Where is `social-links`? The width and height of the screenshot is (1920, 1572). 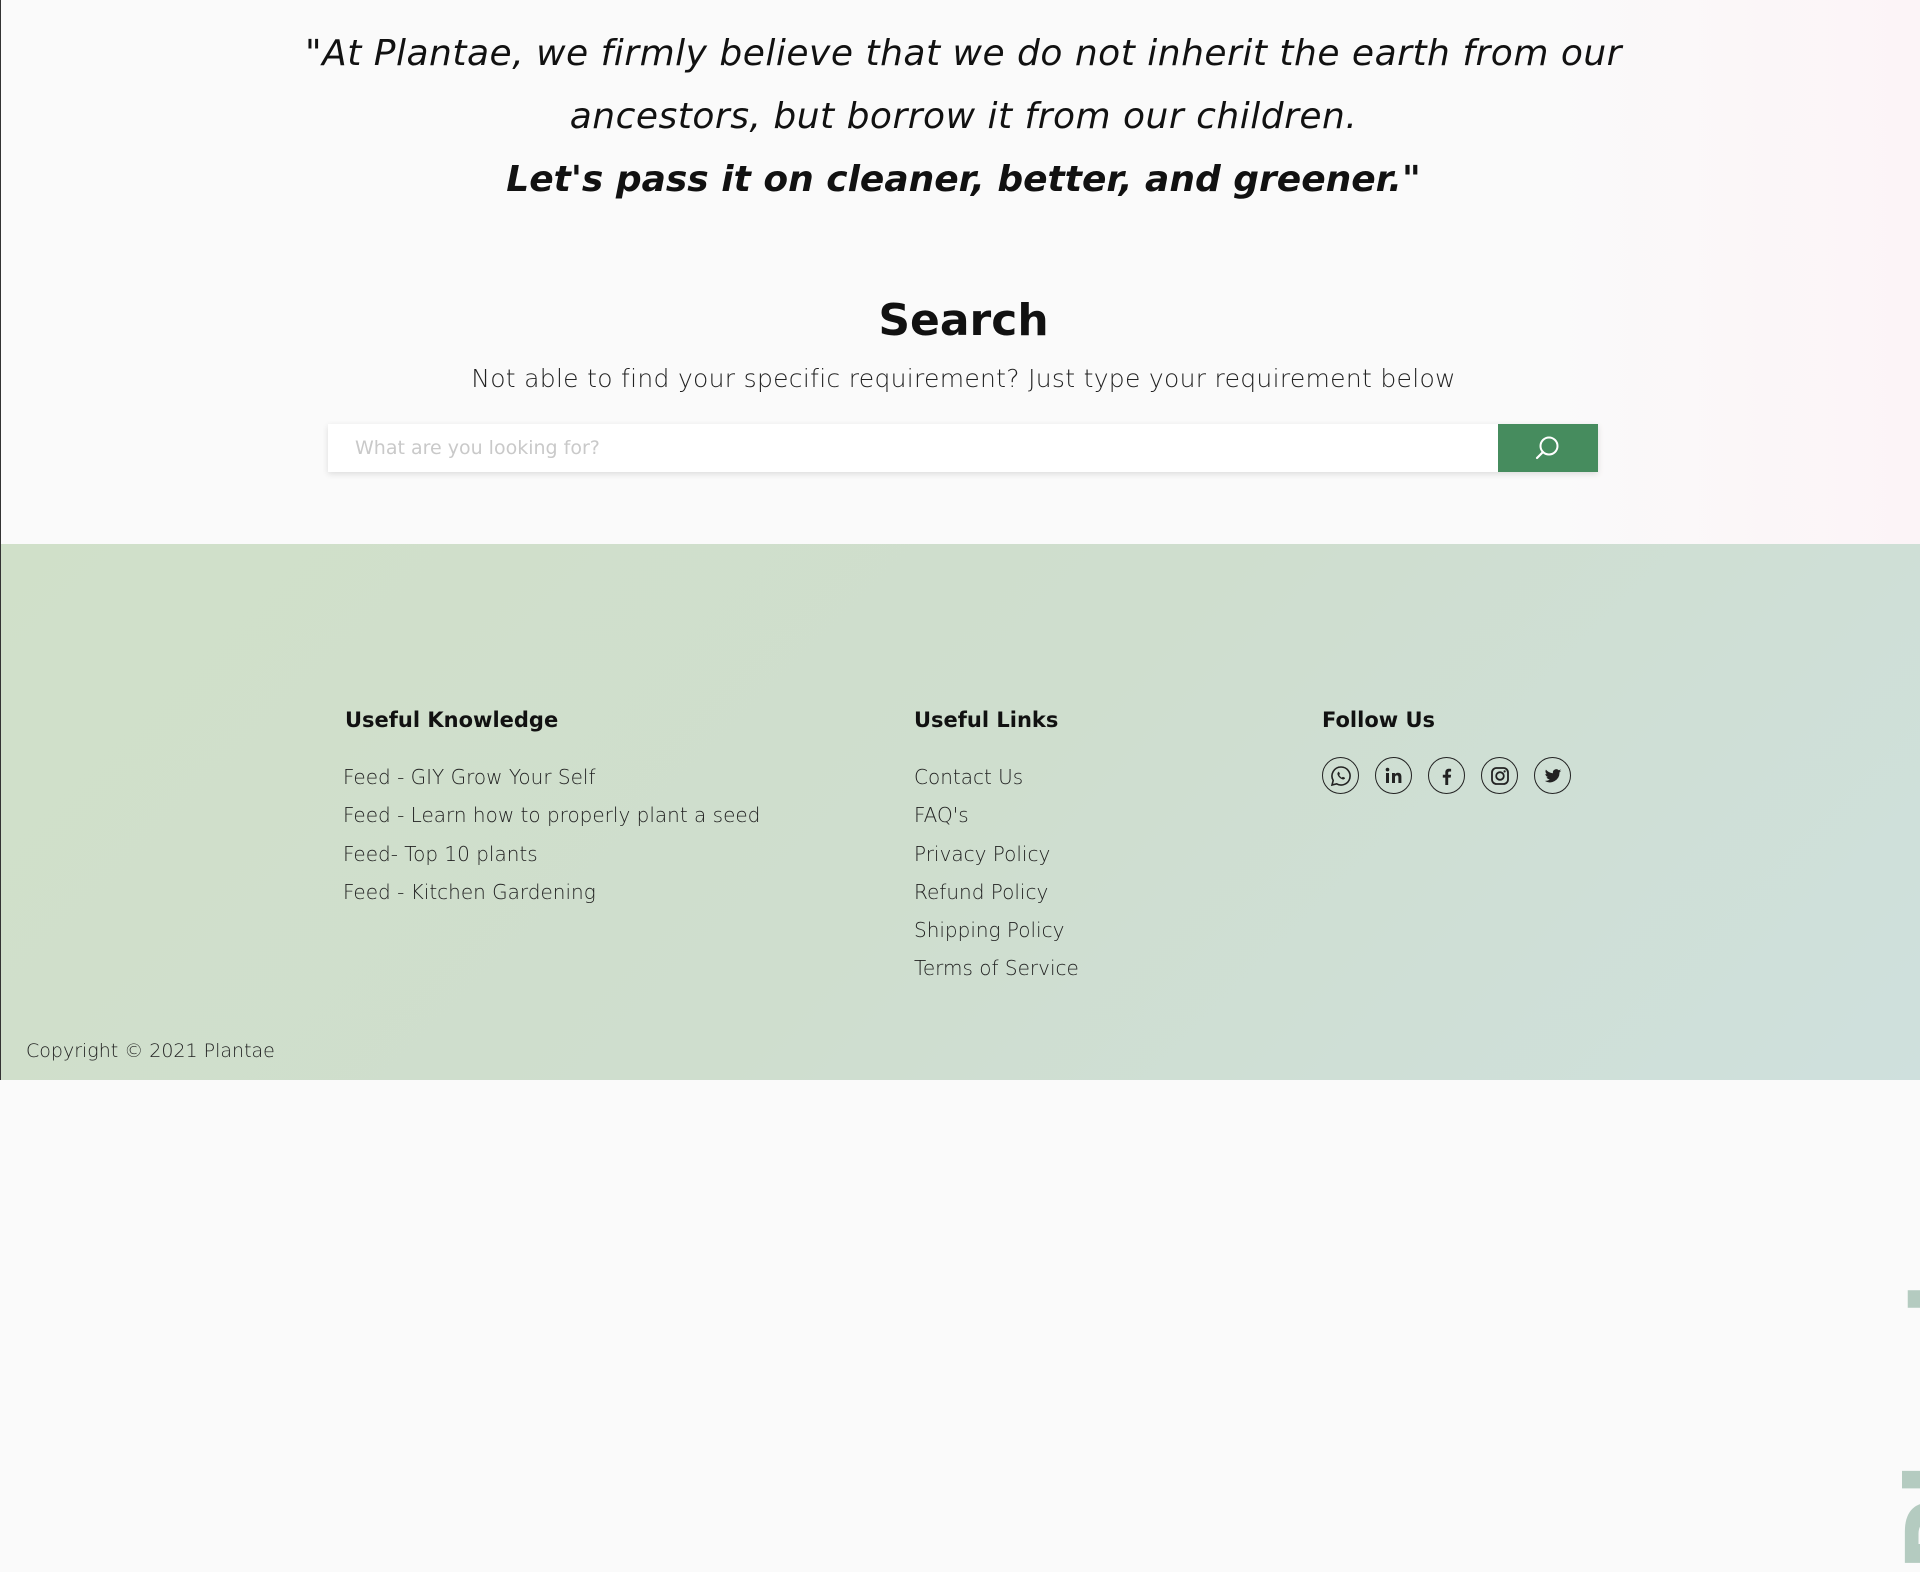 social-links is located at coordinates (1446, 775).